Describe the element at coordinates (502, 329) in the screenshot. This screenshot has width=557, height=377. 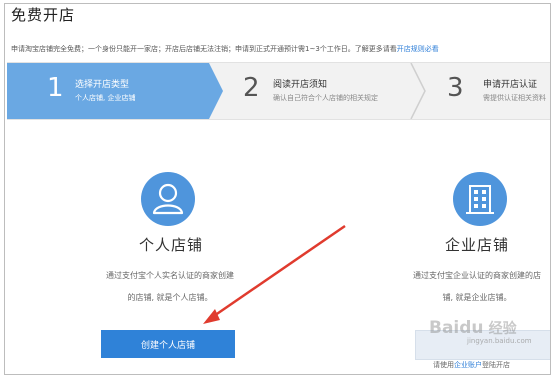
I see `watermark-cn: 经验` at that location.